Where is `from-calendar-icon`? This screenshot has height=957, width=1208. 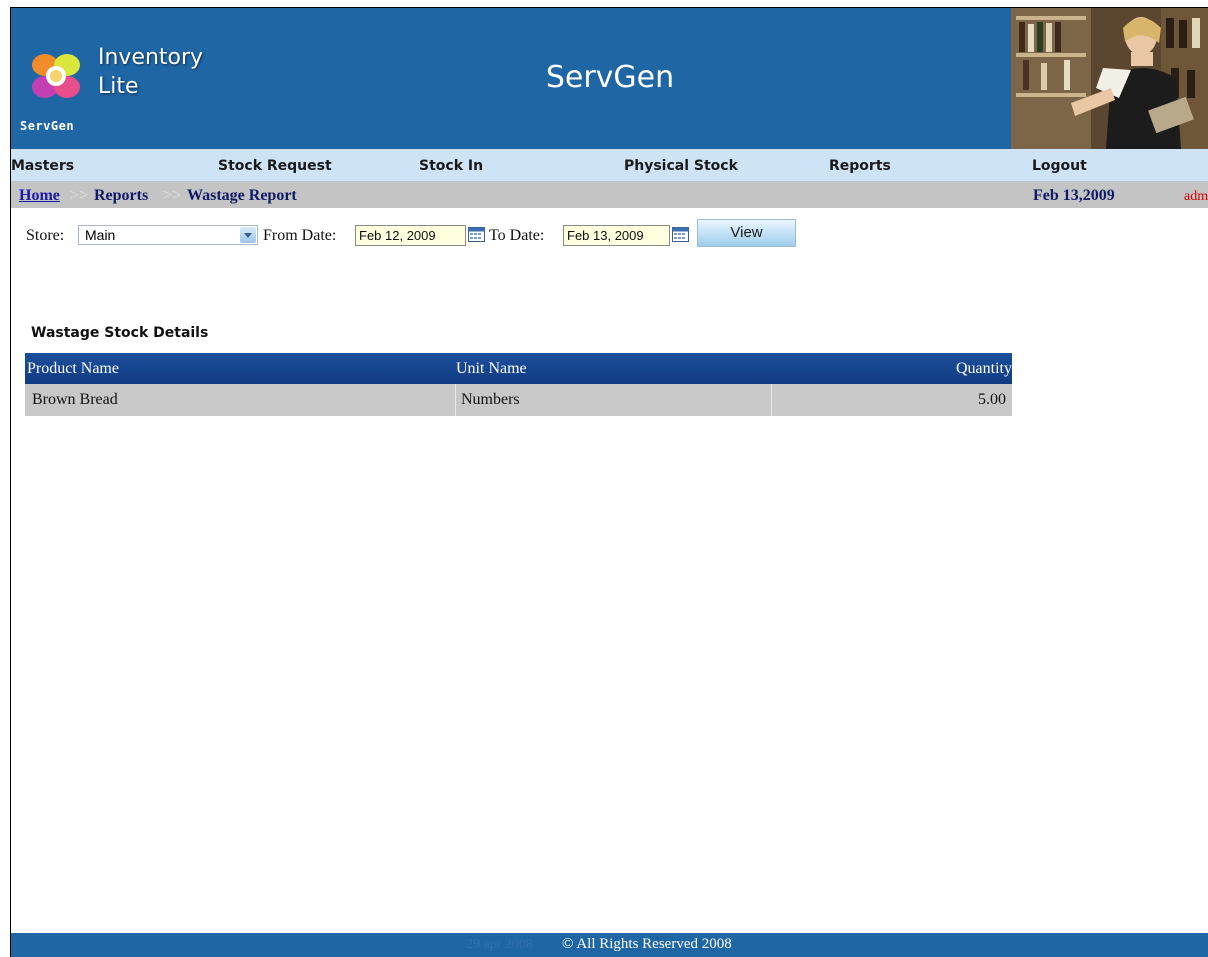 from-calendar-icon is located at coordinates (476, 234).